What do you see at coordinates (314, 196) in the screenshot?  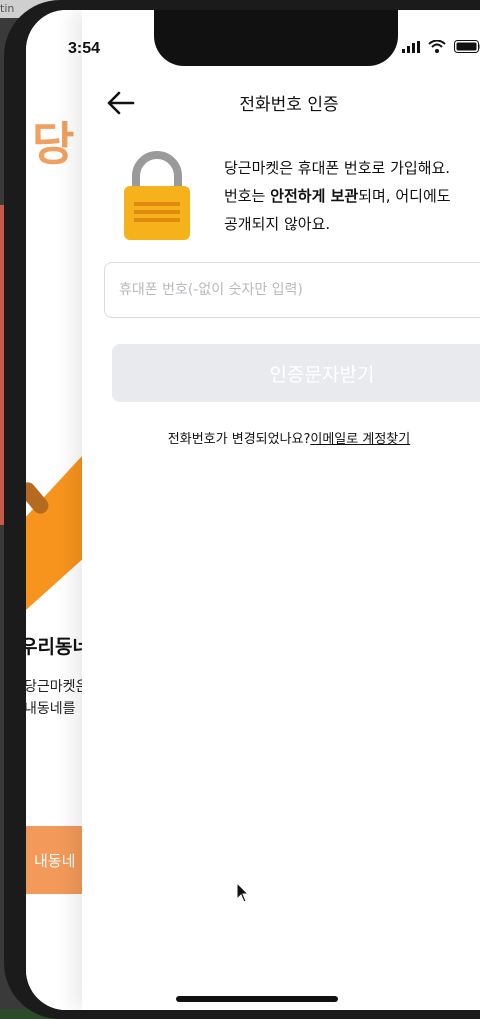 I see `intro-line2-bold: 안전하게 보관` at bounding box center [314, 196].